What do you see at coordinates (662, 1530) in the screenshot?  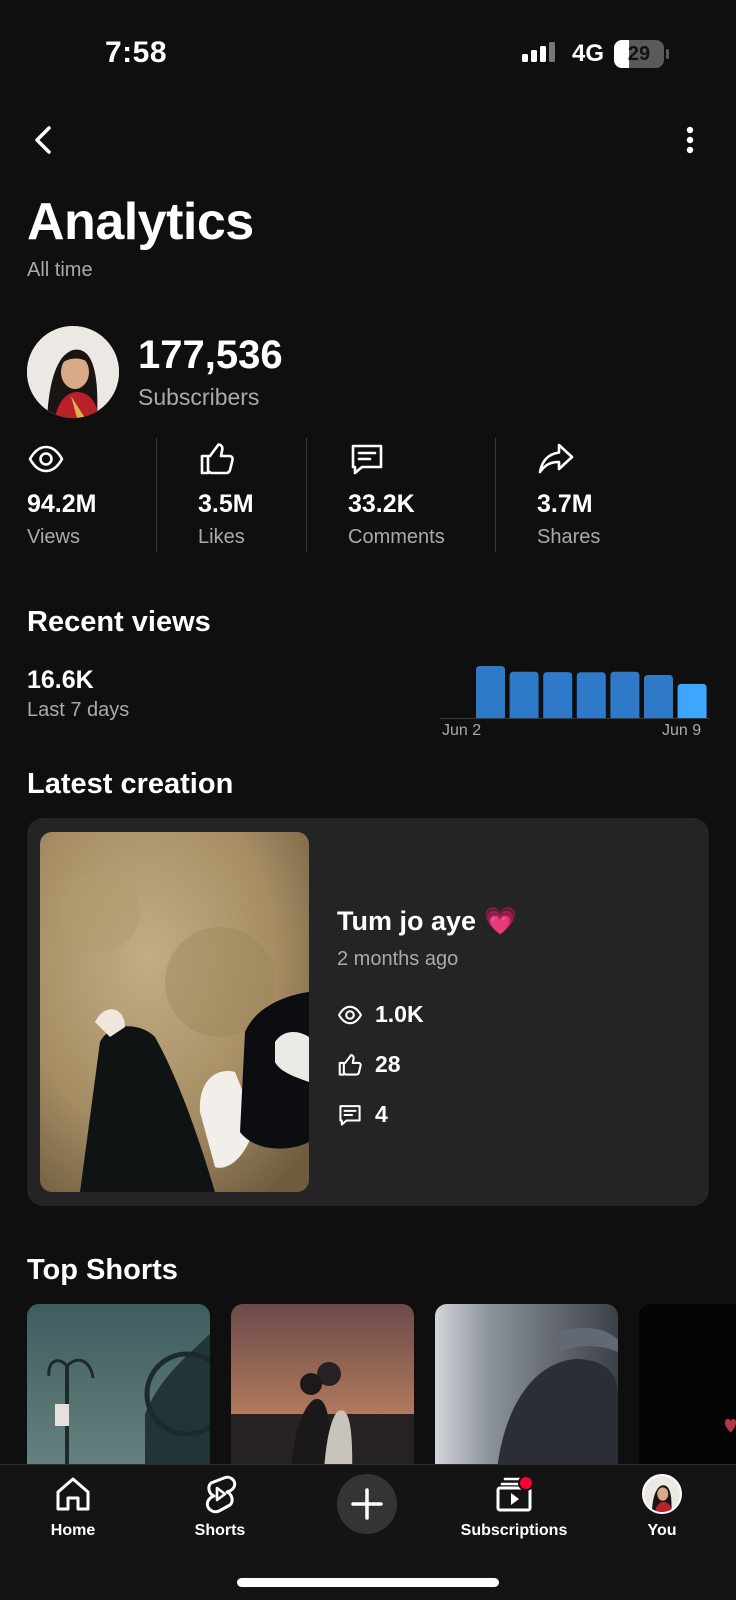 I see `nav-you-label: You` at bounding box center [662, 1530].